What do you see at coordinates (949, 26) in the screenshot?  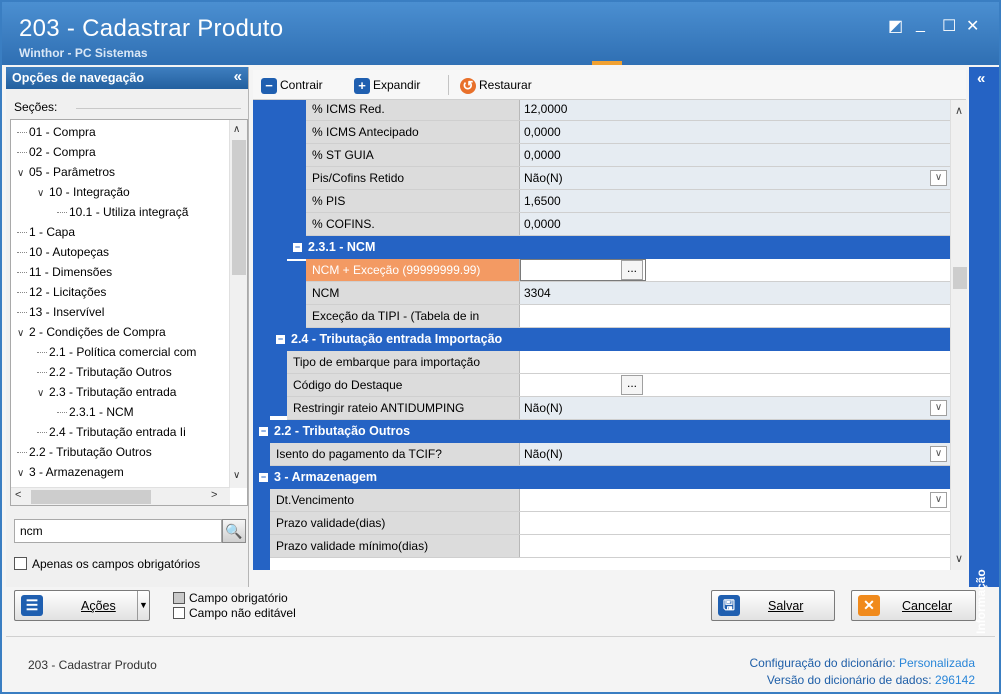 I see `maximize-icon: ☐` at bounding box center [949, 26].